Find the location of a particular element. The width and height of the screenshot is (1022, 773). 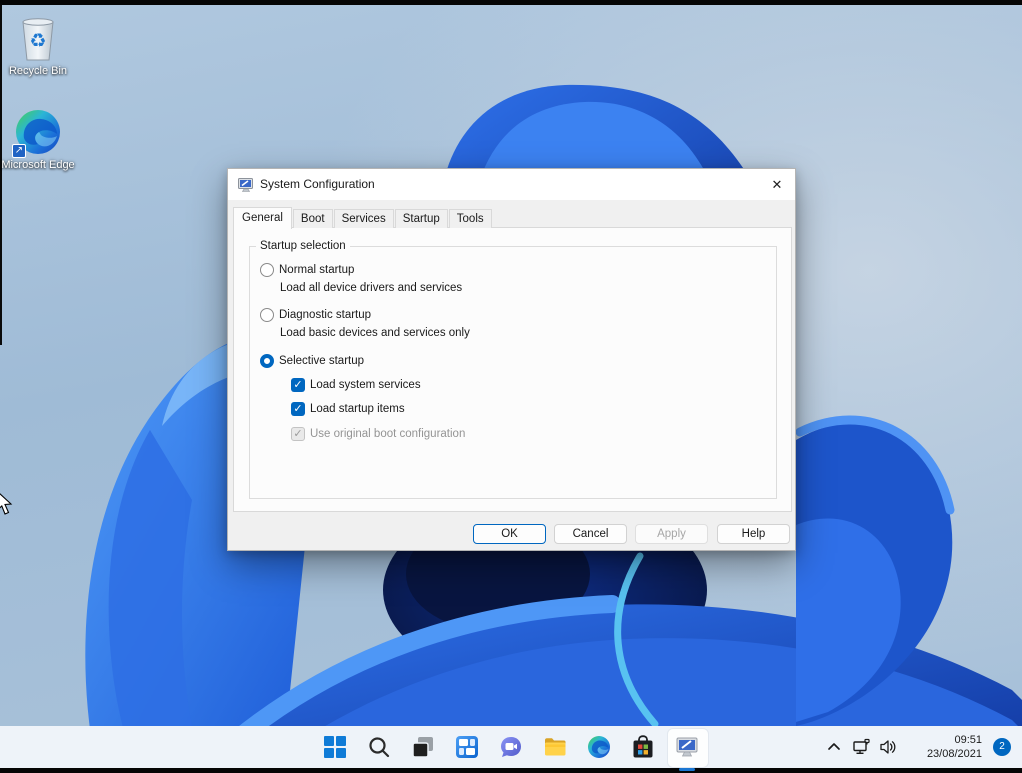

taskbar-icons is located at coordinates (516, 749).